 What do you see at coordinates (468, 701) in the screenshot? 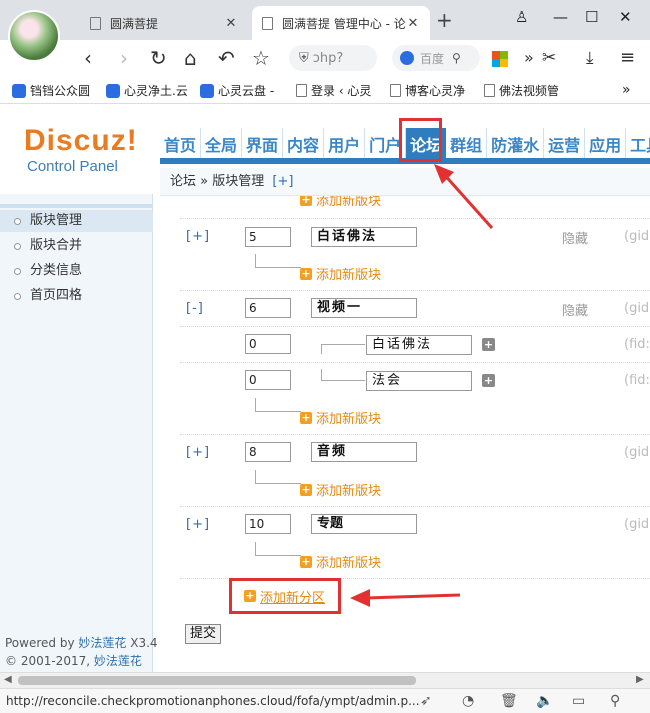
I see `speed-icon: ◔` at bounding box center [468, 701].